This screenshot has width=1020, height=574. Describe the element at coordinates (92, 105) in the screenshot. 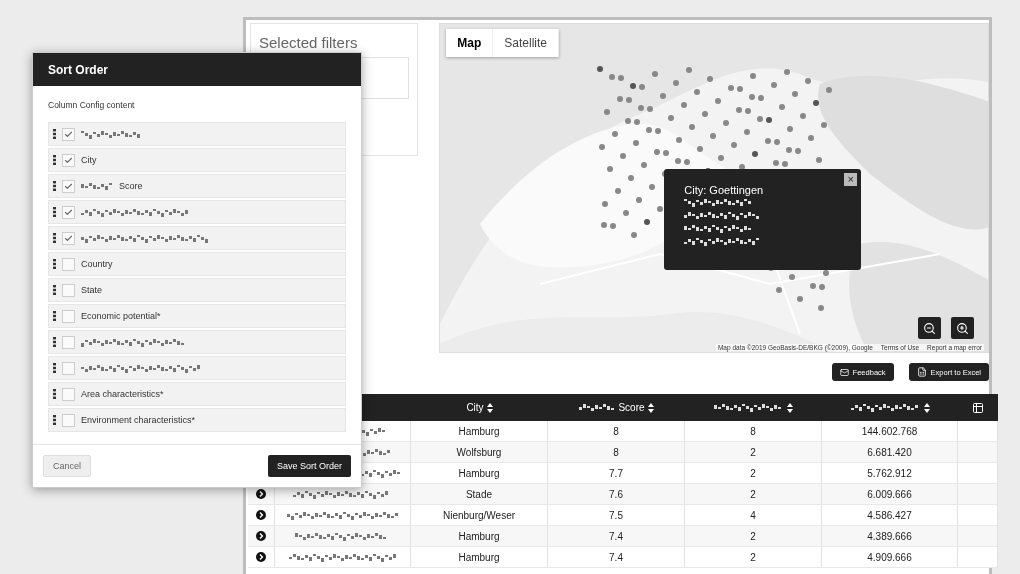

I see `dialog-subtitle: Column Config content` at that location.